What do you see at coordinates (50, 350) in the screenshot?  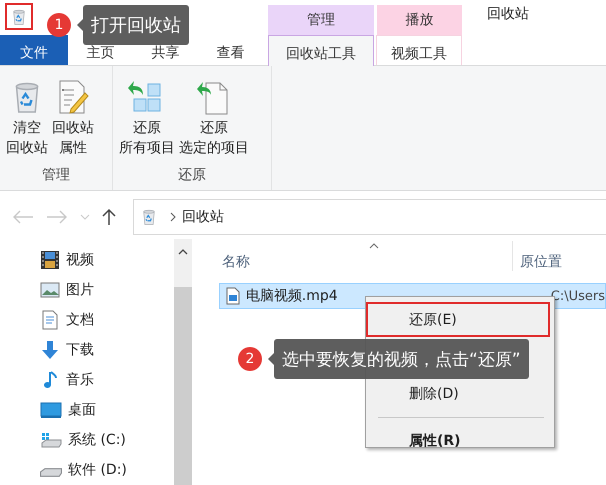 I see `down-arrow-icon` at bounding box center [50, 350].